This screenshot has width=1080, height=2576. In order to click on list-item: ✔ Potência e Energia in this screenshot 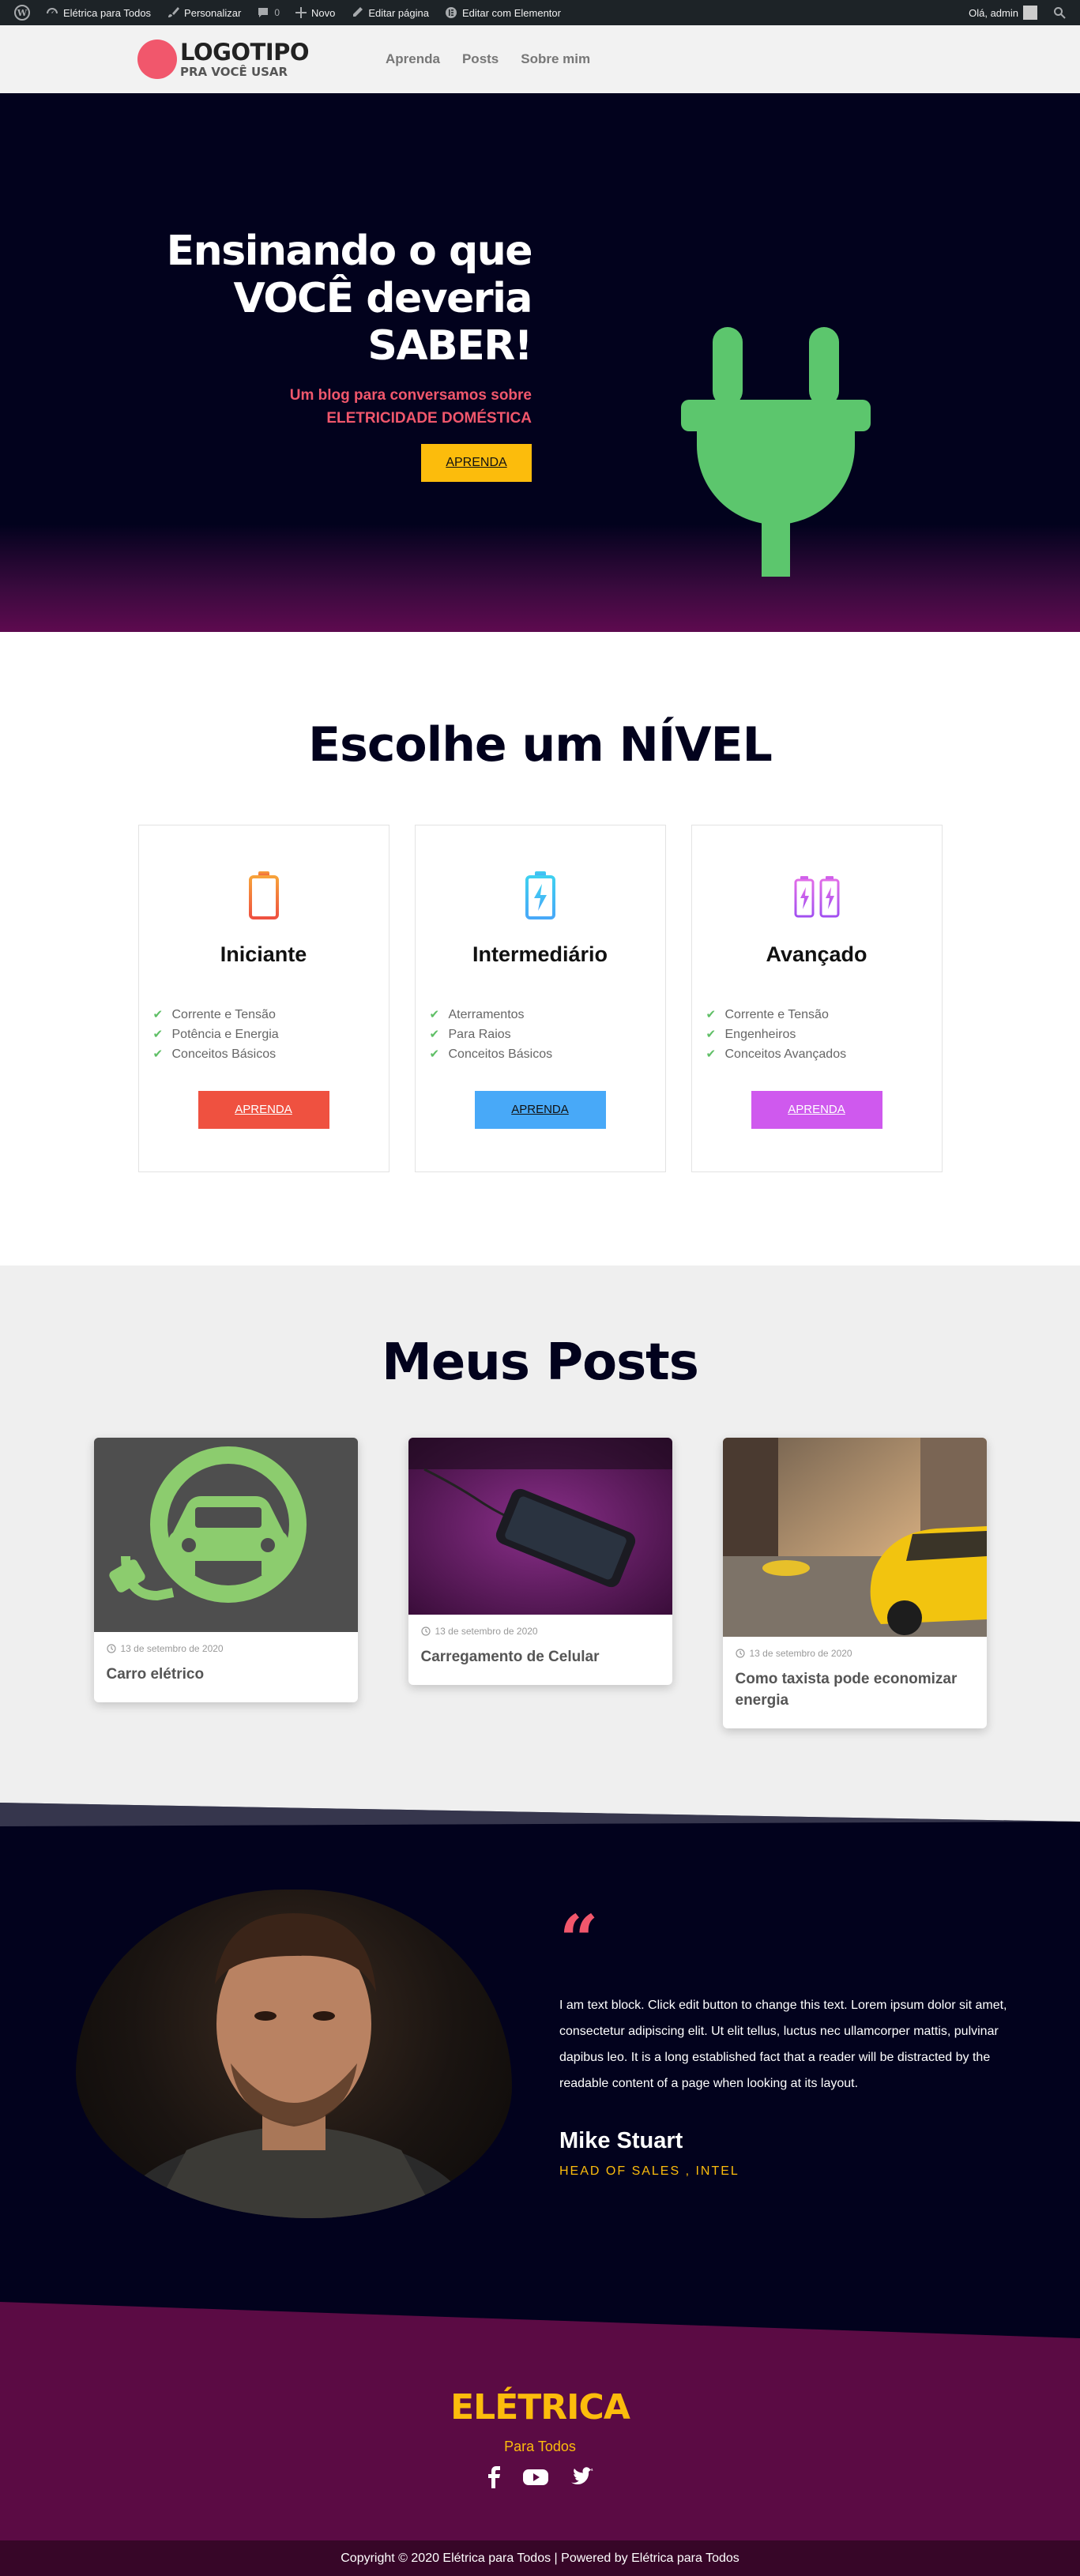, I will do `click(271, 1035)`.